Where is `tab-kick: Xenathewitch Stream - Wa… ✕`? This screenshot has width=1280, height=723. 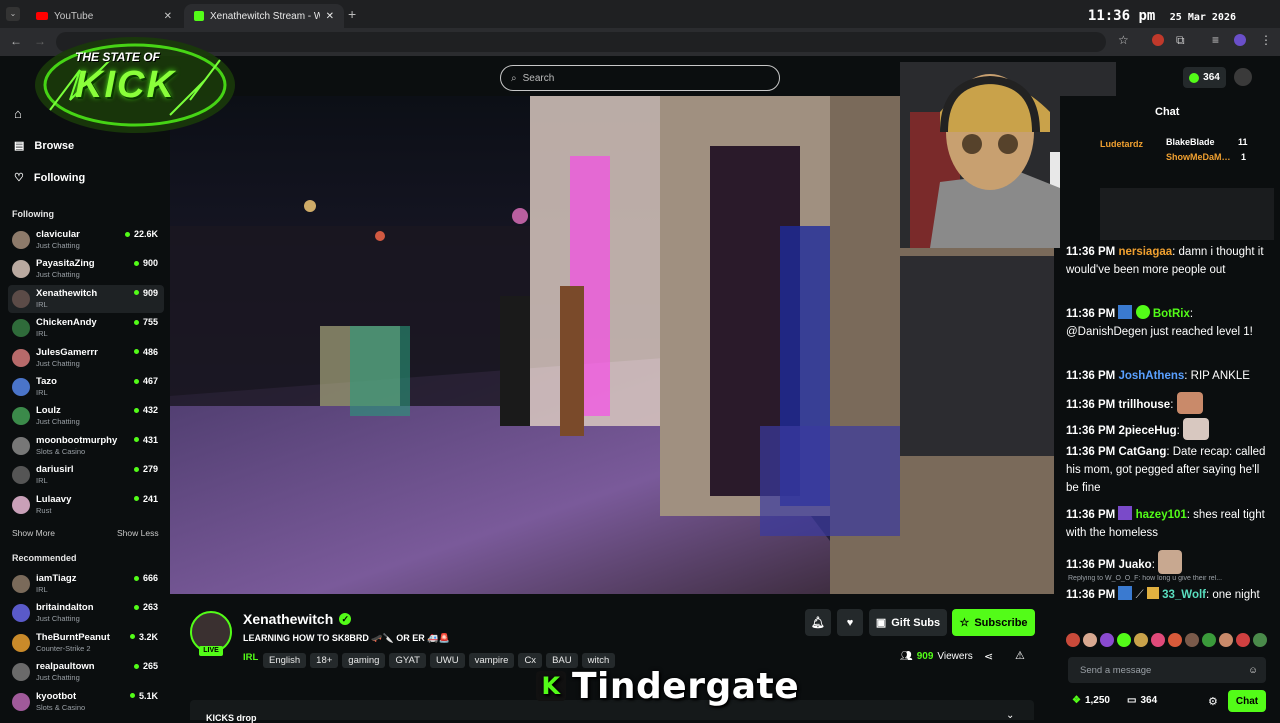
tab-kick: Xenathewitch Stream - Wa… ✕ is located at coordinates (264, 16).